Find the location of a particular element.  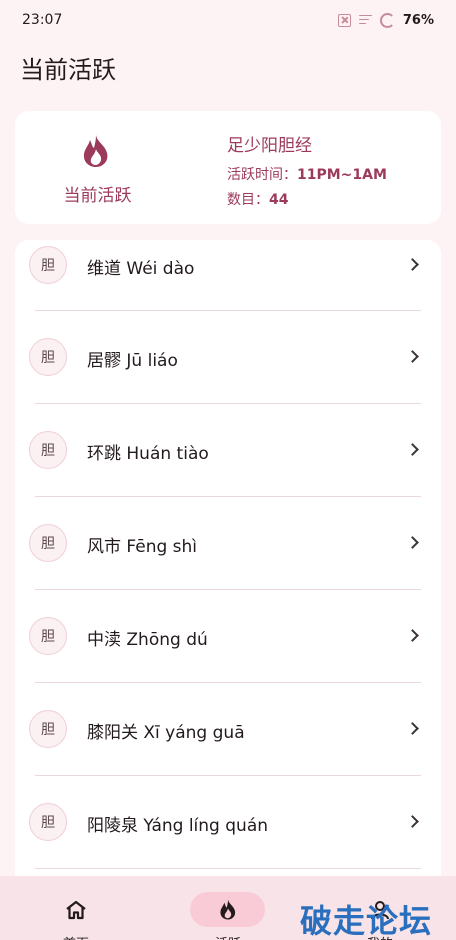

meridian-name: 足少阳胆经 is located at coordinates (269, 146).